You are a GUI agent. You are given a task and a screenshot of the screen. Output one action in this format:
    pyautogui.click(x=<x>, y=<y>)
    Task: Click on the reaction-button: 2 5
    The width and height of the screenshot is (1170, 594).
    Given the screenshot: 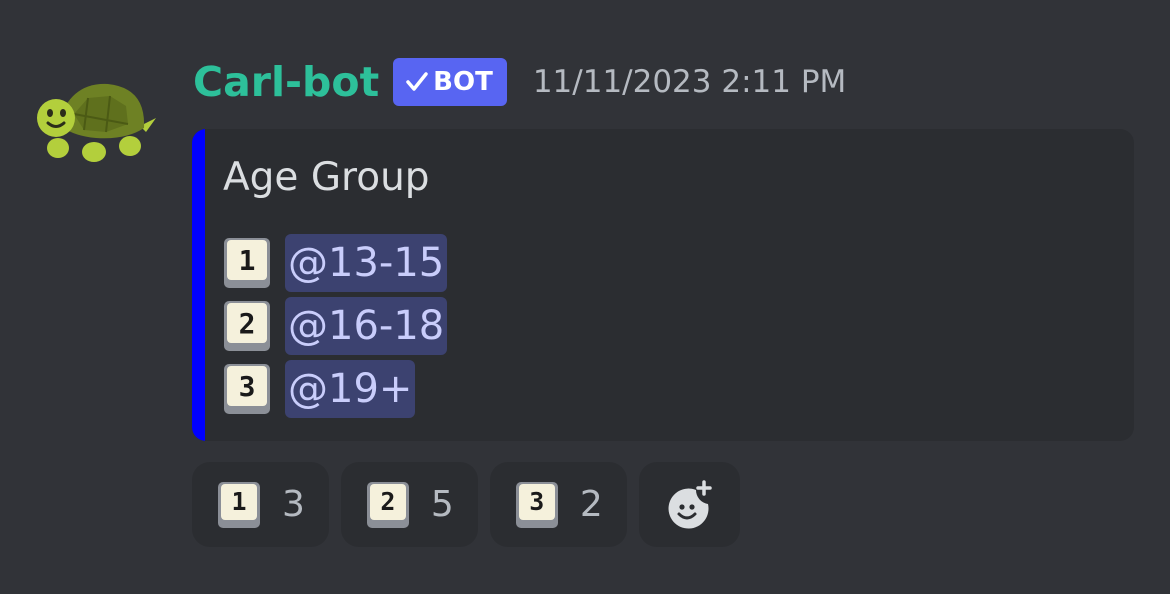 What is the action you would take?
    pyautogui.click(x=409, y=504)
    